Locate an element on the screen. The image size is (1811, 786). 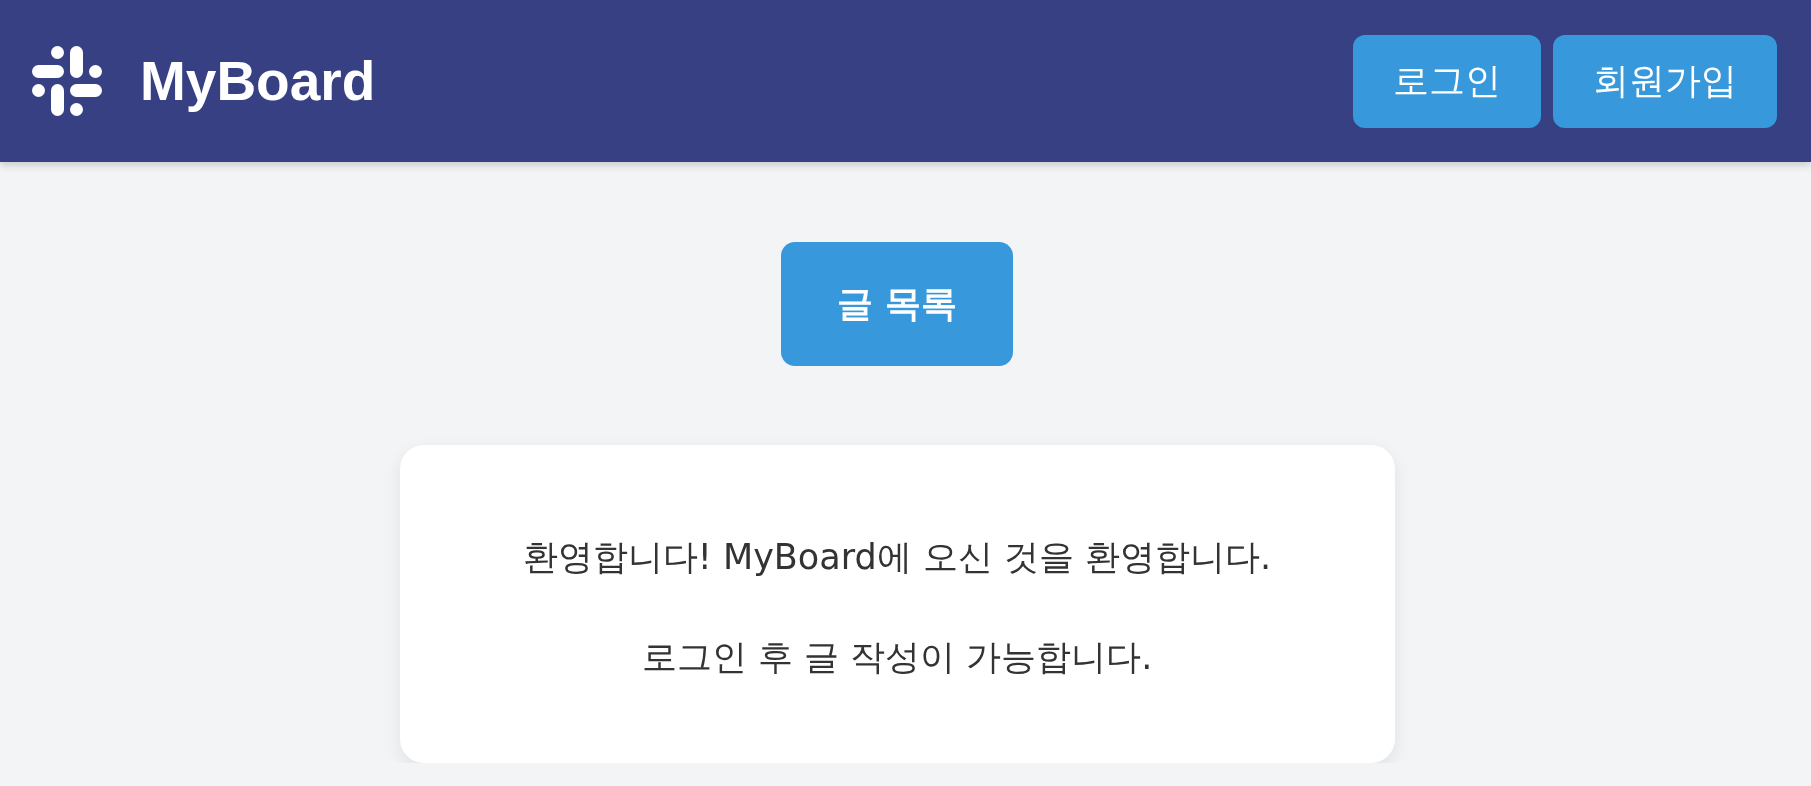
signup-button: 회원가입 is located at coordinates (1665, 81).